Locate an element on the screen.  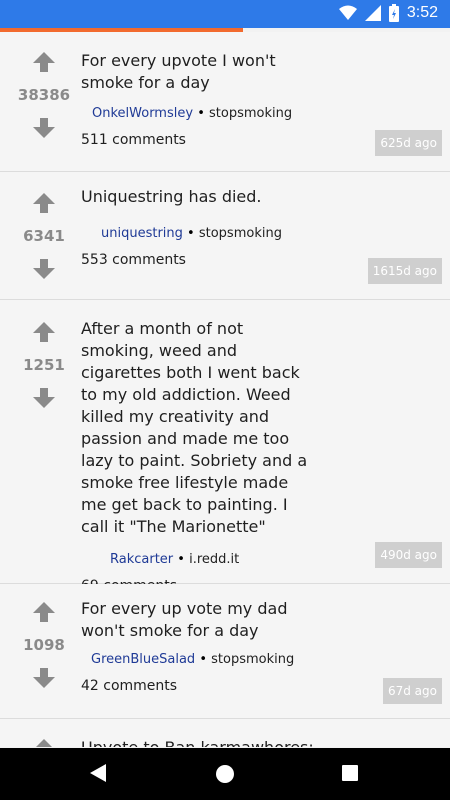
status-bar: 3:52 is located at coordinates (225, 14).